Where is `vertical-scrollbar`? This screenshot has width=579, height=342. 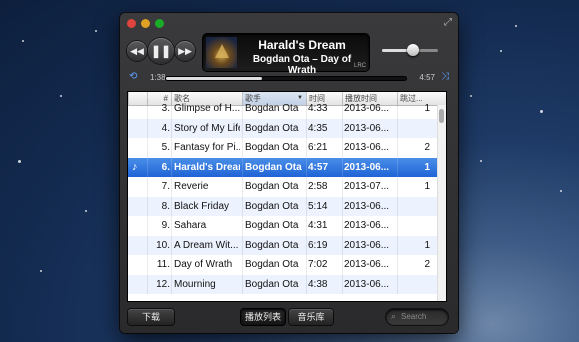
vertical-scrollbar is located at coordinates (441, 203).